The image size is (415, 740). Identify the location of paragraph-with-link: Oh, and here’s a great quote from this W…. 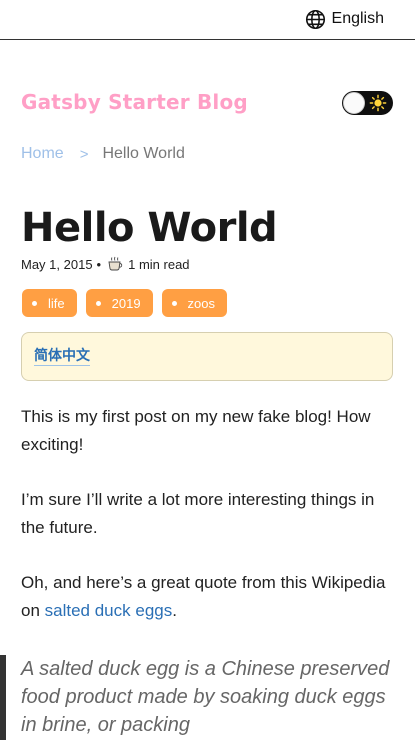
(211, 597).